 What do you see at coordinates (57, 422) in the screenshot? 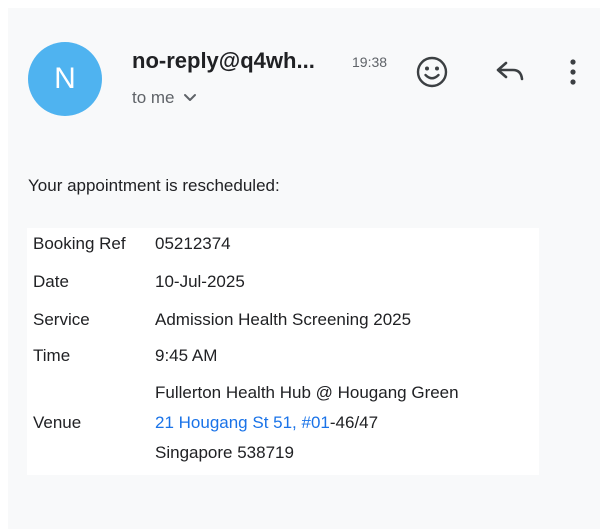
I see `venue-label: Venue` at bounding box center [57, 422].